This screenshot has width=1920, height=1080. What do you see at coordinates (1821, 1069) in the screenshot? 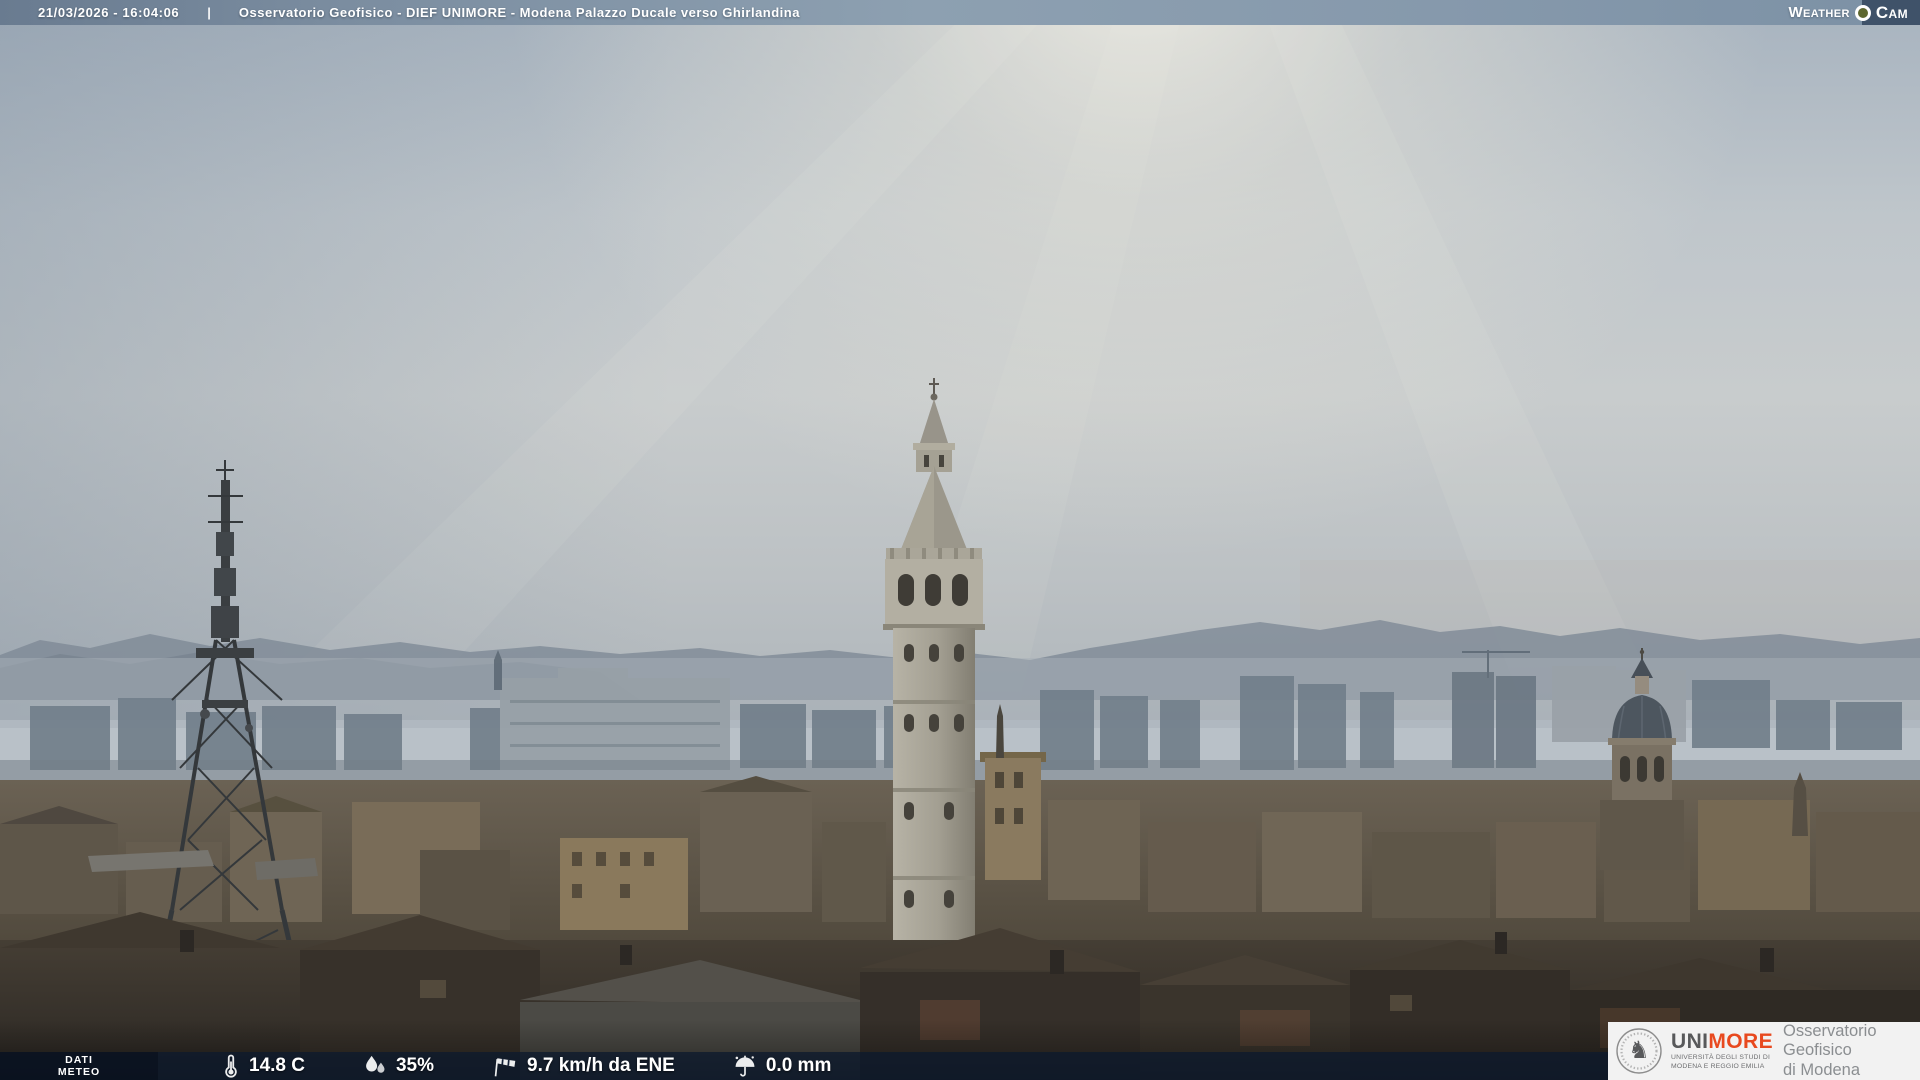
I see `org-line2: di Modena` at bounding box center [1821, 1069].